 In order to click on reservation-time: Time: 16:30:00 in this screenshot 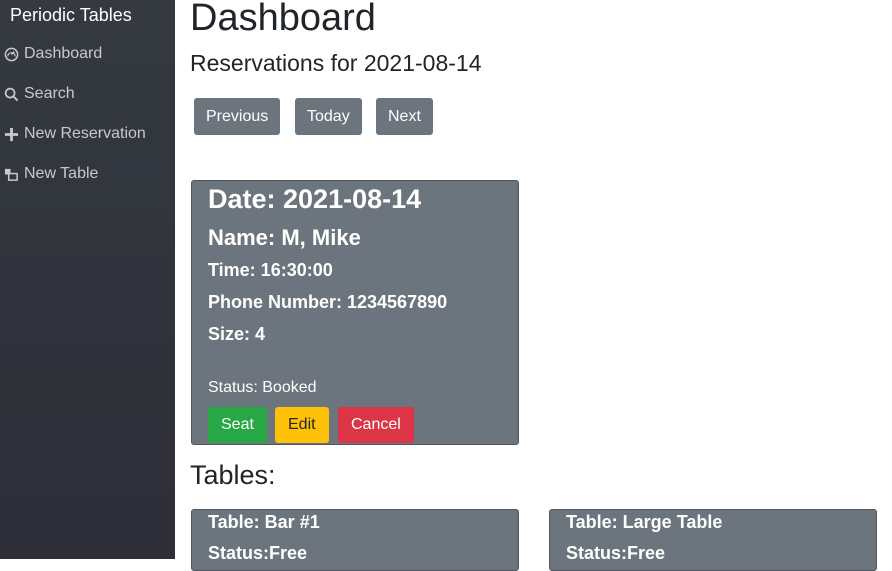, I will do `click(270, 270)`.